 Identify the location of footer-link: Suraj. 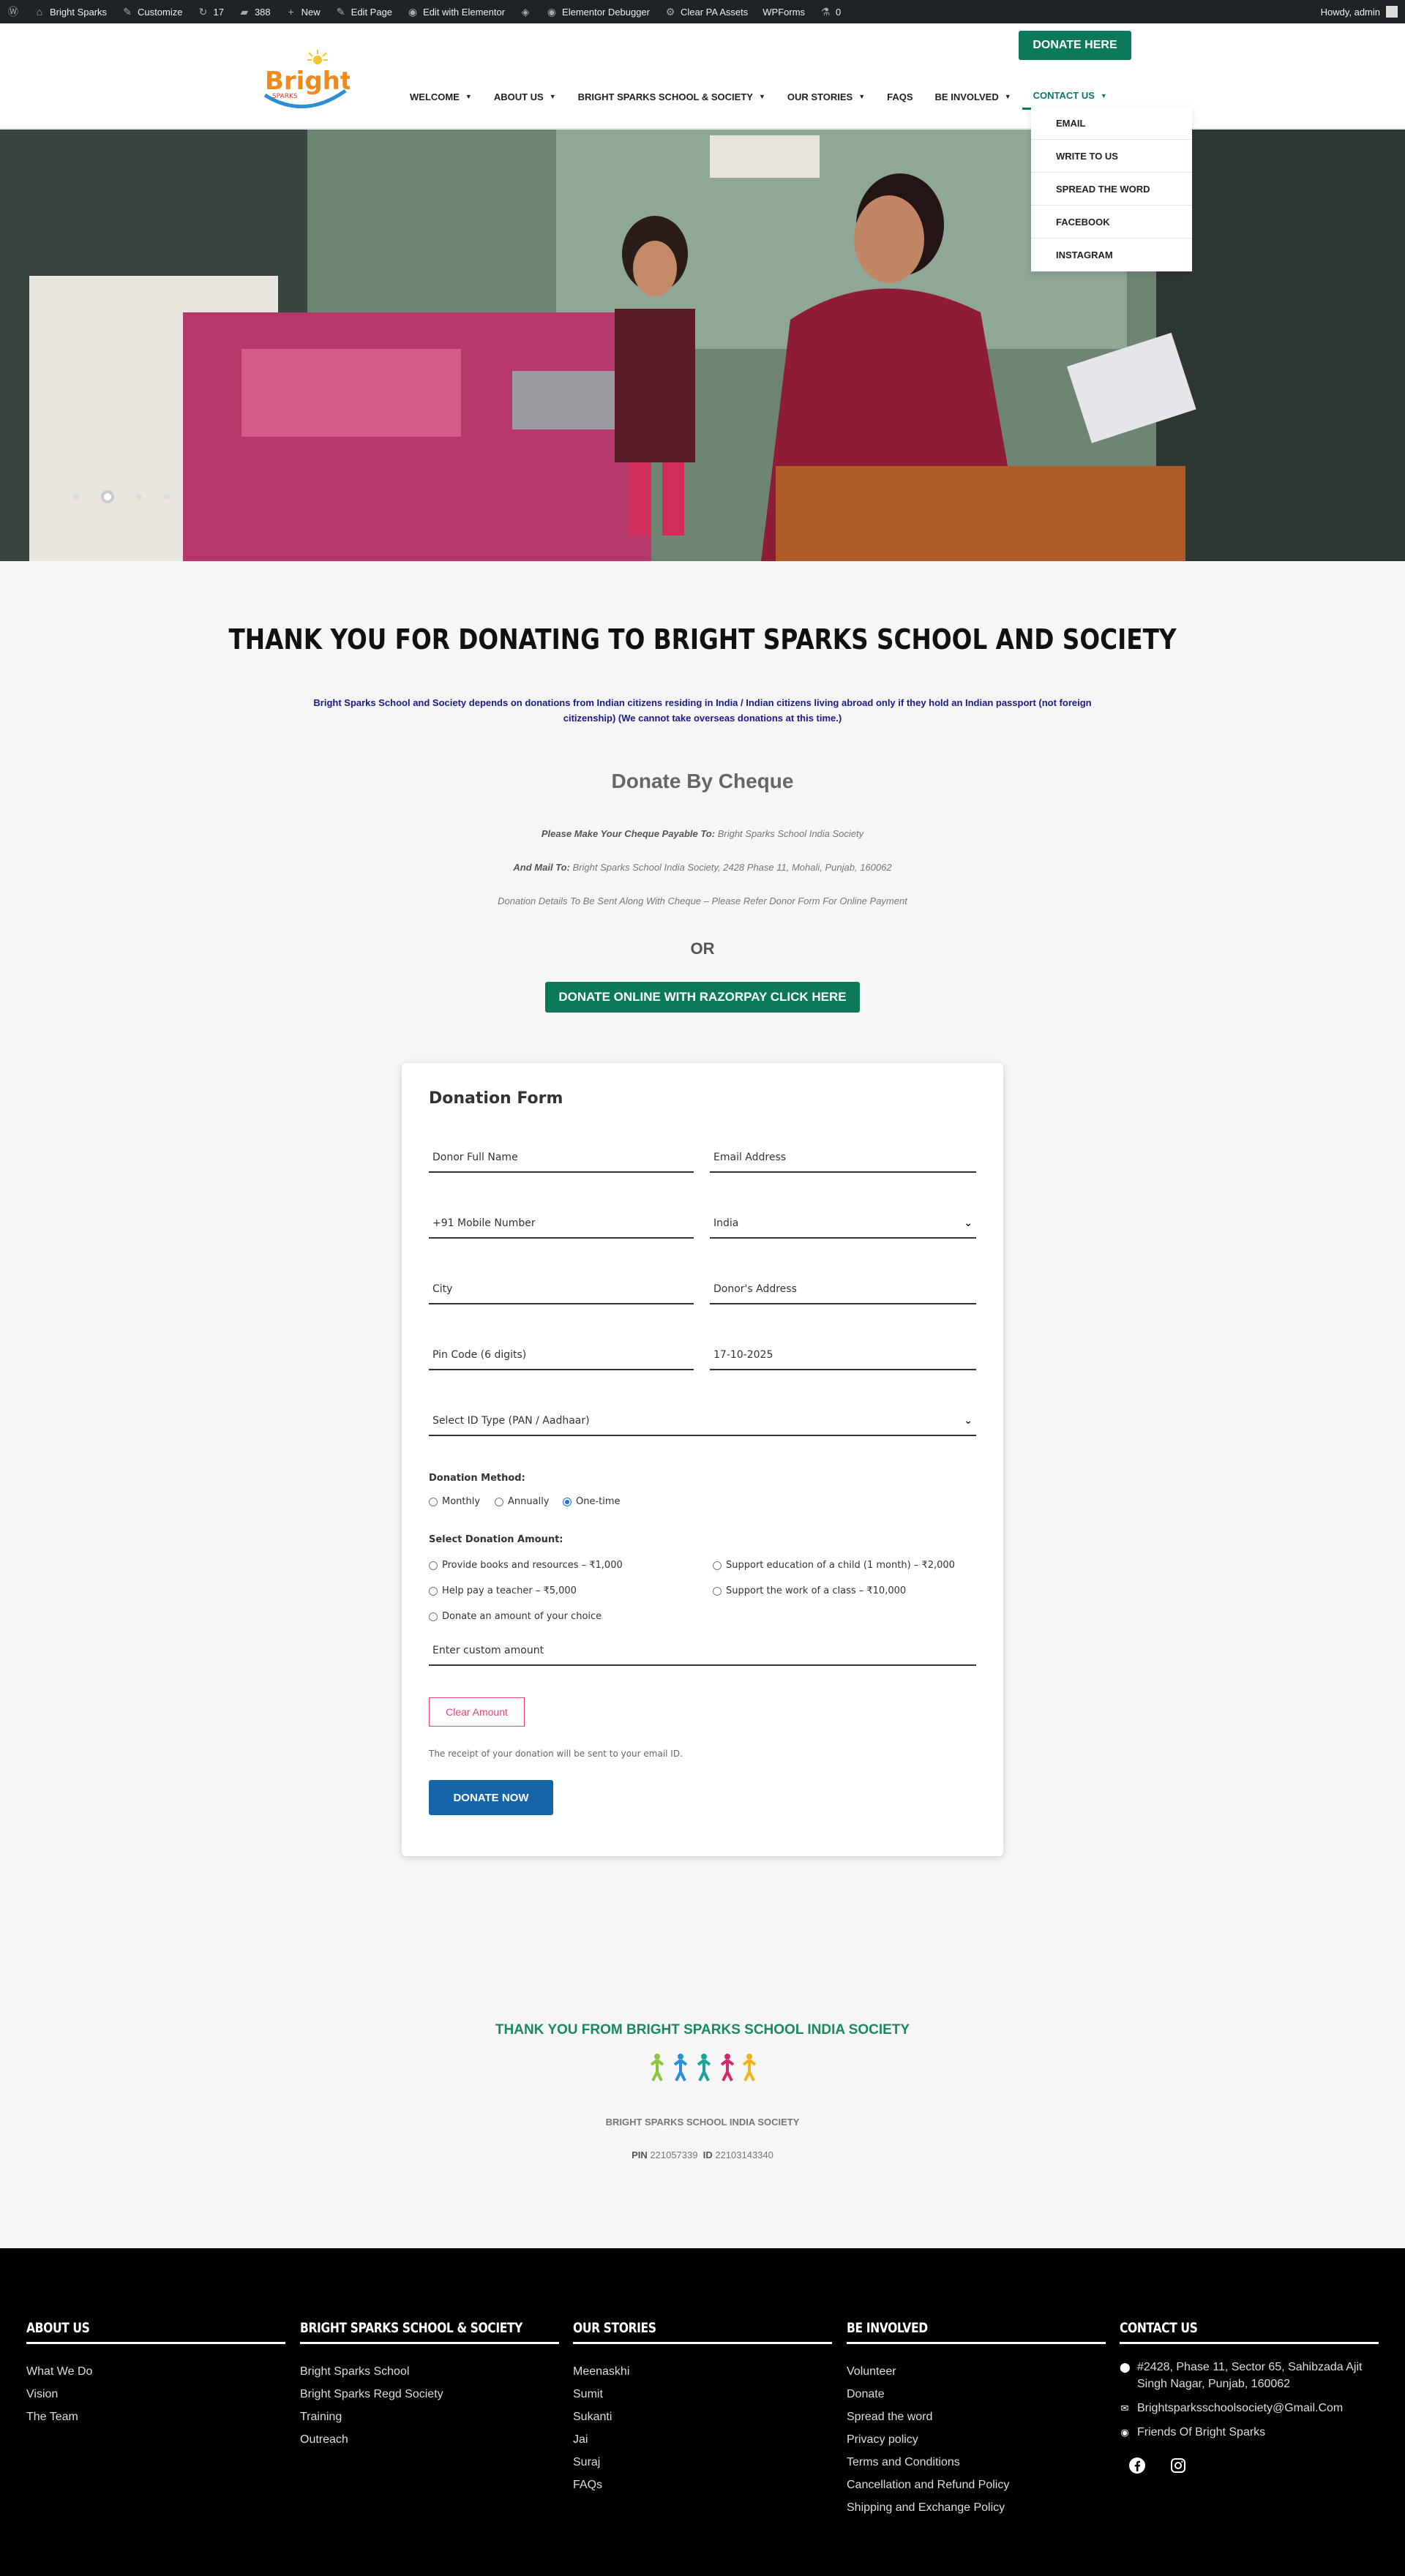
(702, 2462).